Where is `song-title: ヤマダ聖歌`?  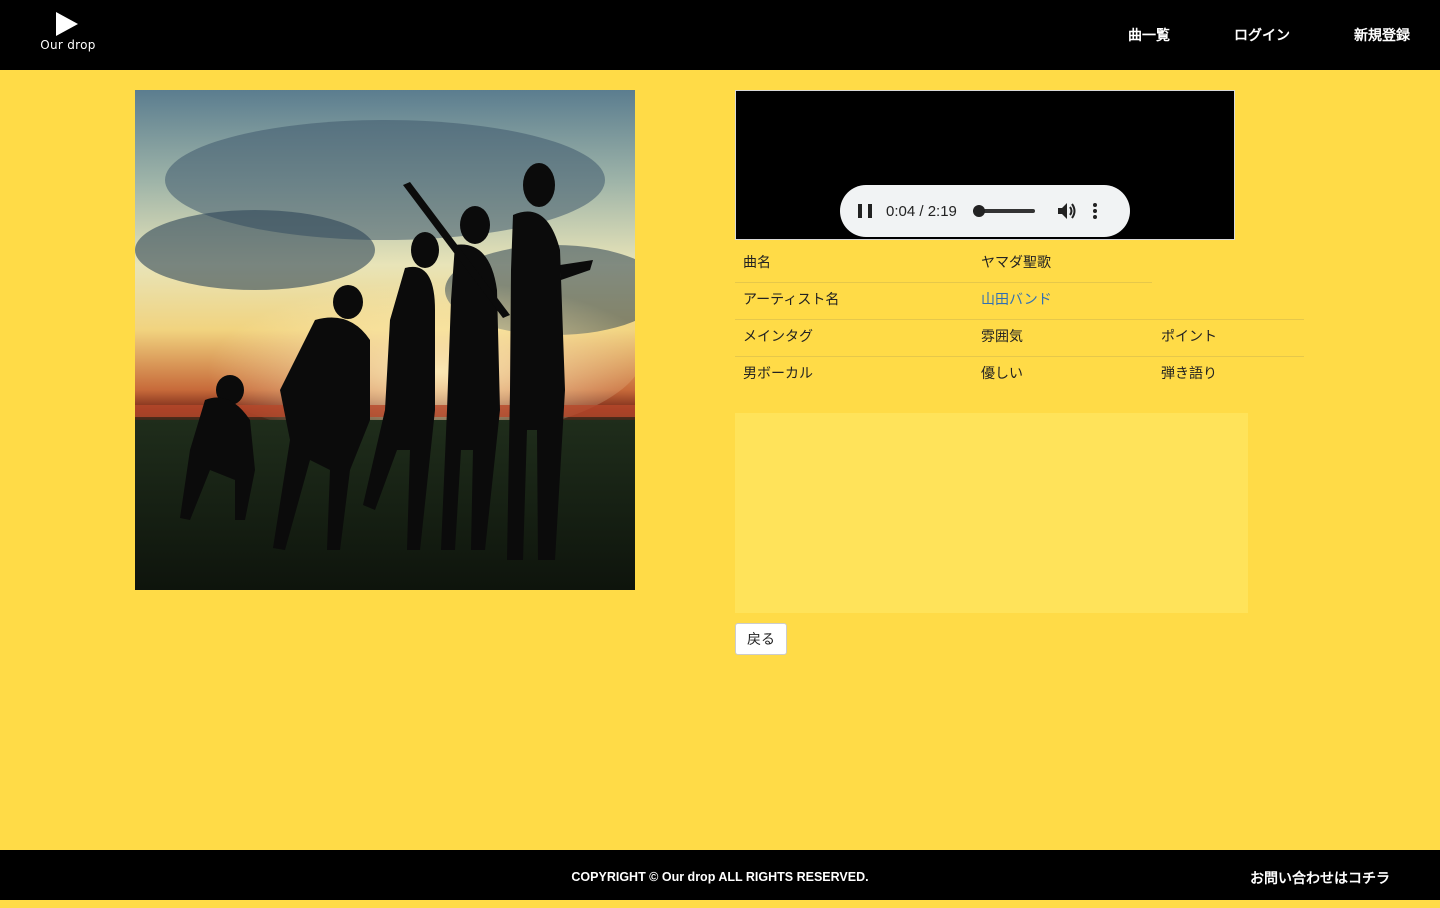 song-title: ヤマダ聖歌 is located at coordinates (1016, 263).